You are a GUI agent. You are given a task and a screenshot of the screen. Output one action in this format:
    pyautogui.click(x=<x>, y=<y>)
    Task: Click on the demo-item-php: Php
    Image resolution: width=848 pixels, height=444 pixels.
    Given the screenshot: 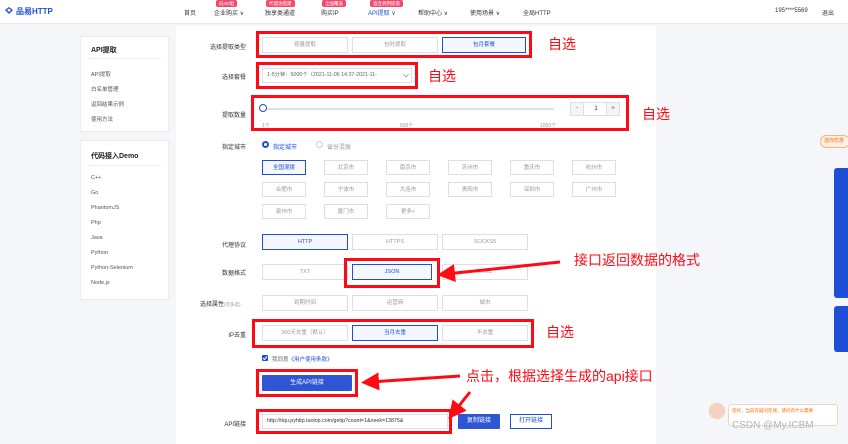 What is the action you would take?
    pyautogui.click(x=96, y=223)
    